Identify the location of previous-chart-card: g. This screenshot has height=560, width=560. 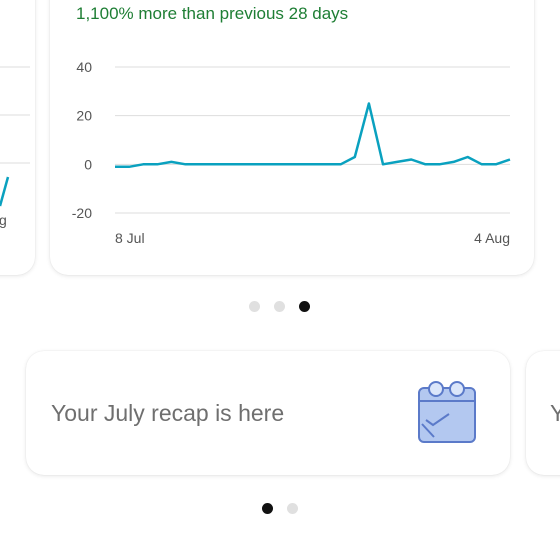
(17, 137).